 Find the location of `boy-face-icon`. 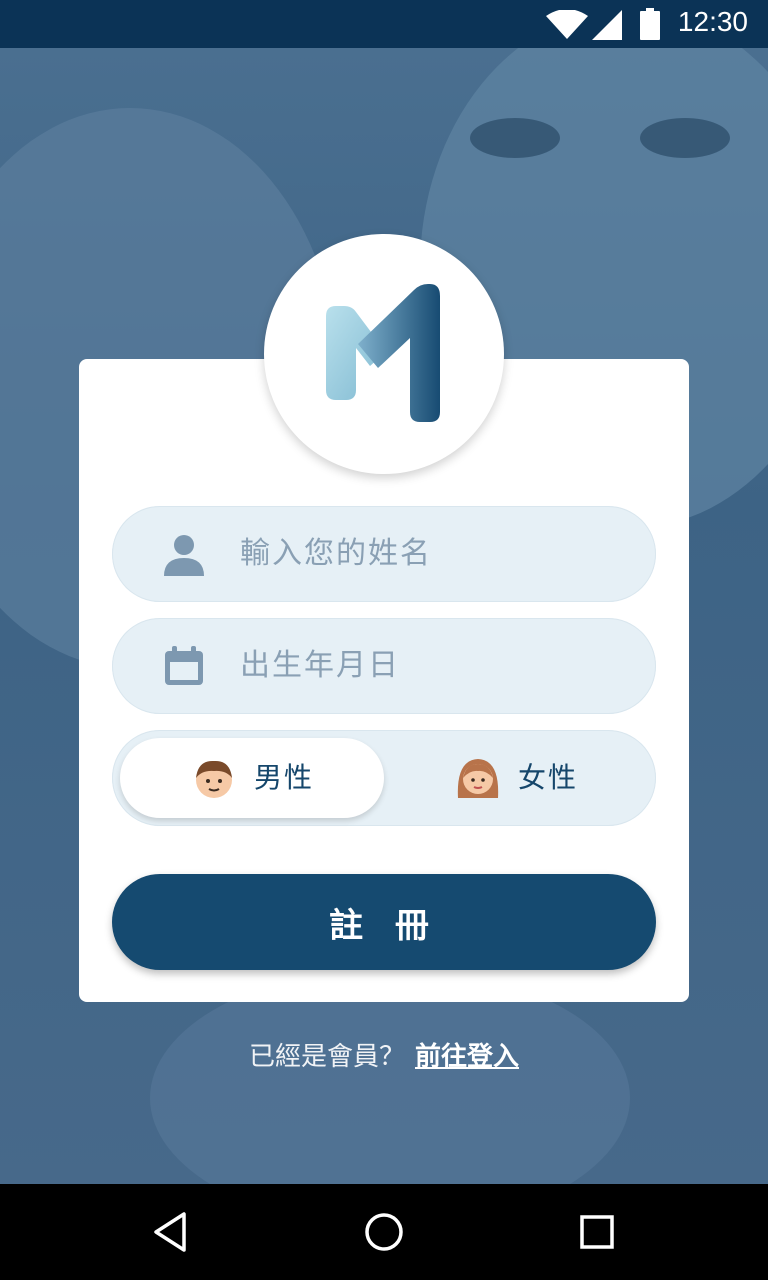

boy-face-icon is located at coordinates (214, 779).